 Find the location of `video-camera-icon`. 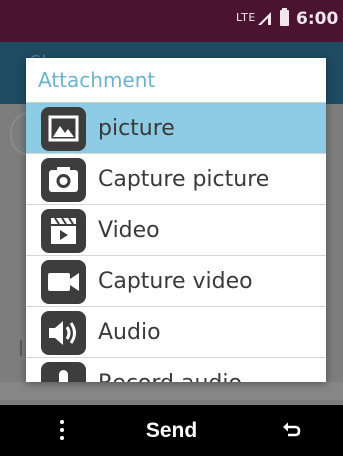

video-camera-icon is located at coordinates (63, 282).